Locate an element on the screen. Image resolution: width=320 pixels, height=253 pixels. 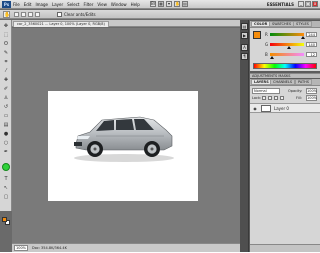
minibridge-icon: ▦ is located at coordinates (161, 4).